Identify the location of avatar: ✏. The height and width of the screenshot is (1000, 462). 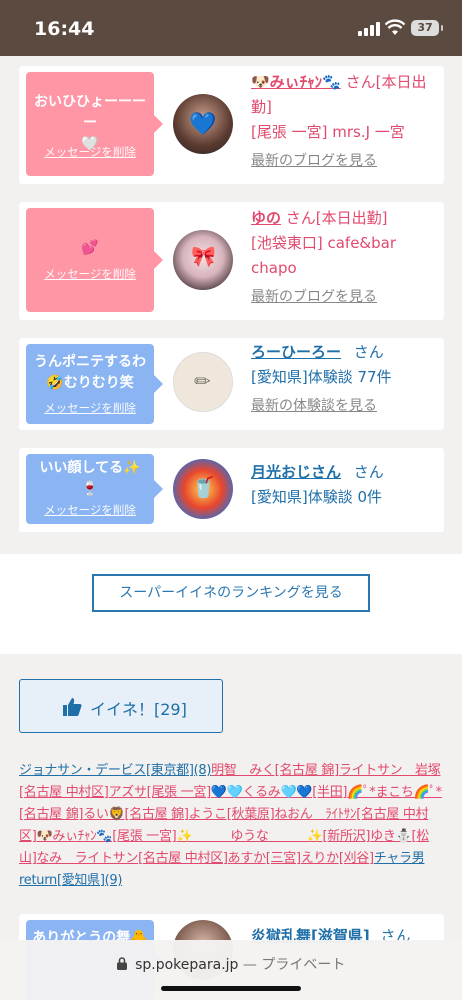
(203, 382).